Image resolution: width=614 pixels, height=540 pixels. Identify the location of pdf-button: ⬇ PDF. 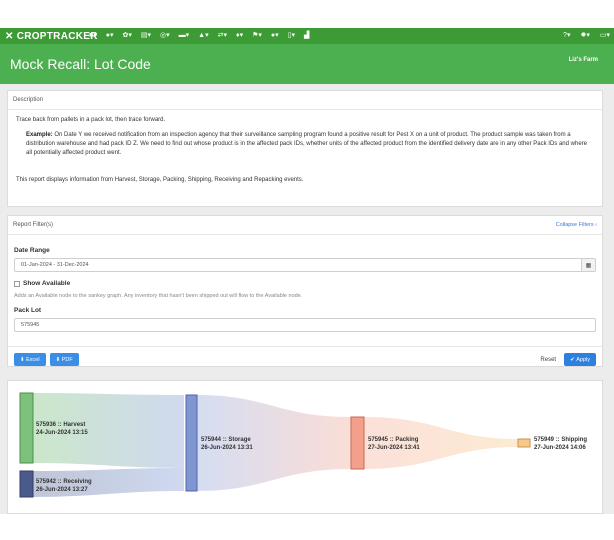
(64, 359).